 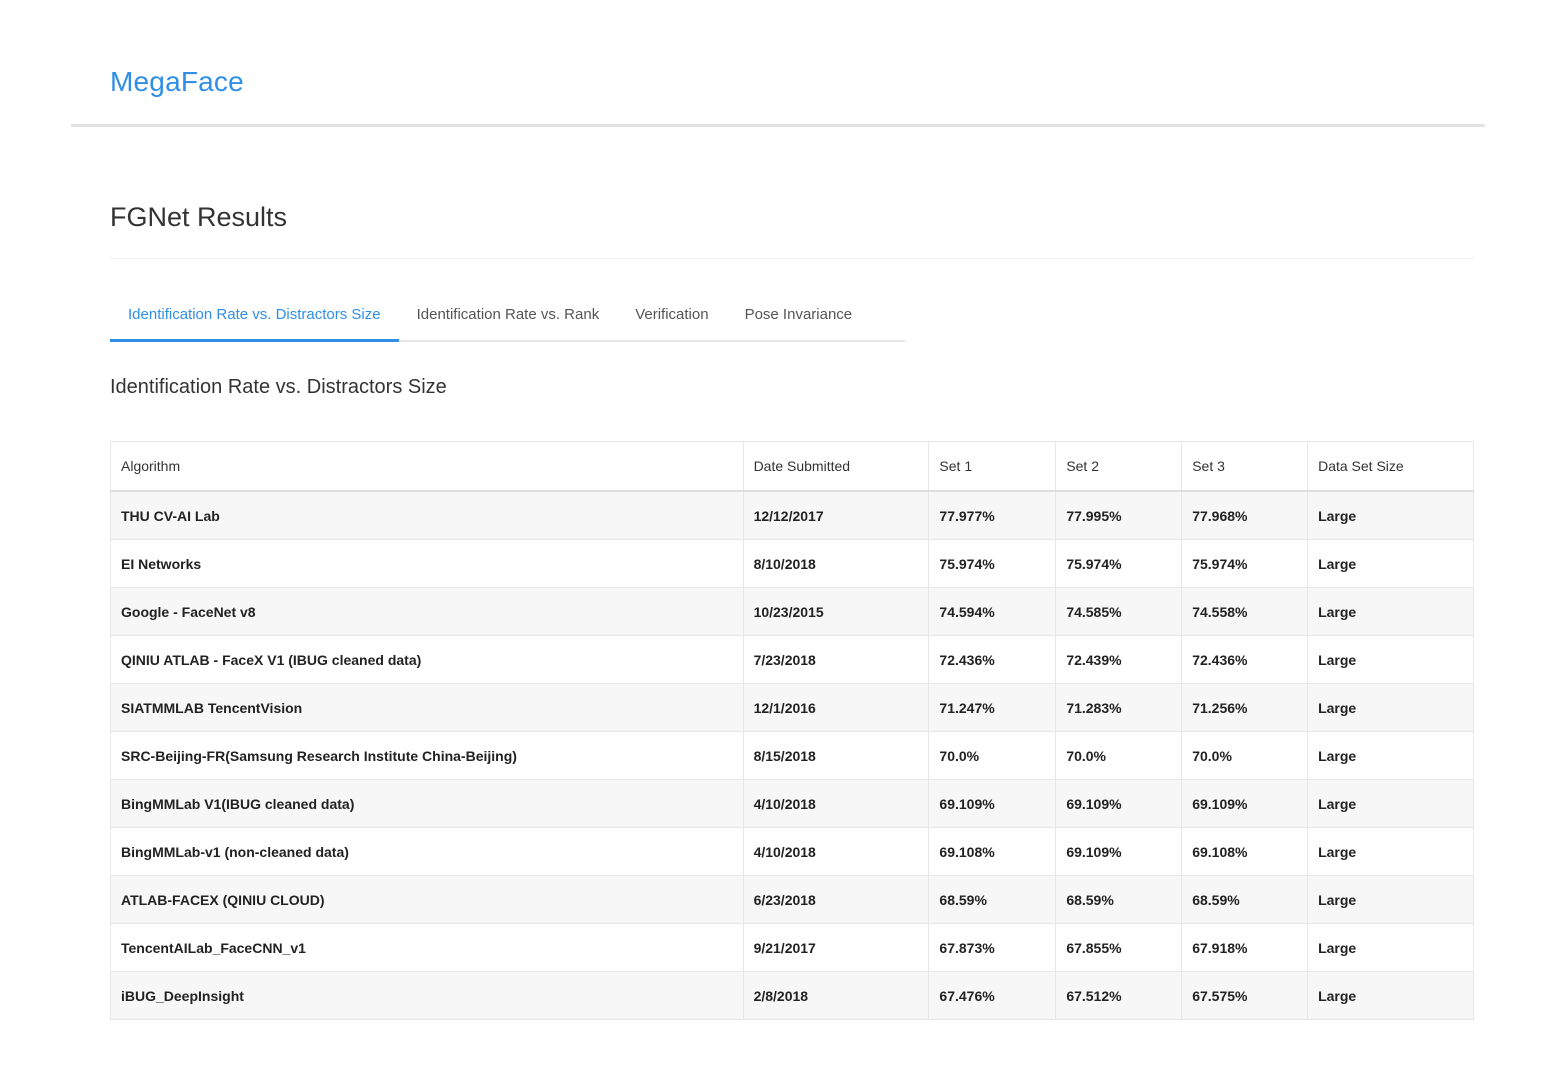 I want to click on cell-date-submitted: 2/8/2018, so click(x=836, y=995).